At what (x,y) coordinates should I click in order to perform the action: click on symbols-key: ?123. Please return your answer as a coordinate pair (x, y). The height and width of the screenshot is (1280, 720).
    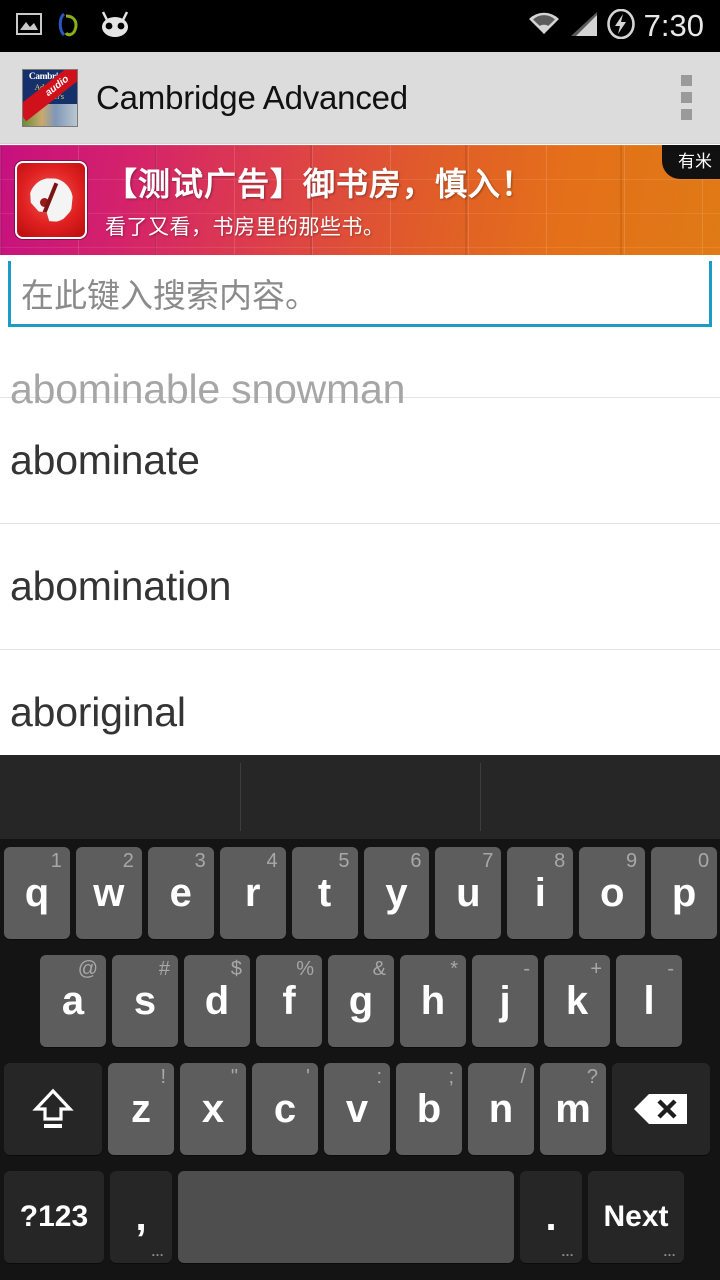
    Looking at the image, I should click on (54, 1217).